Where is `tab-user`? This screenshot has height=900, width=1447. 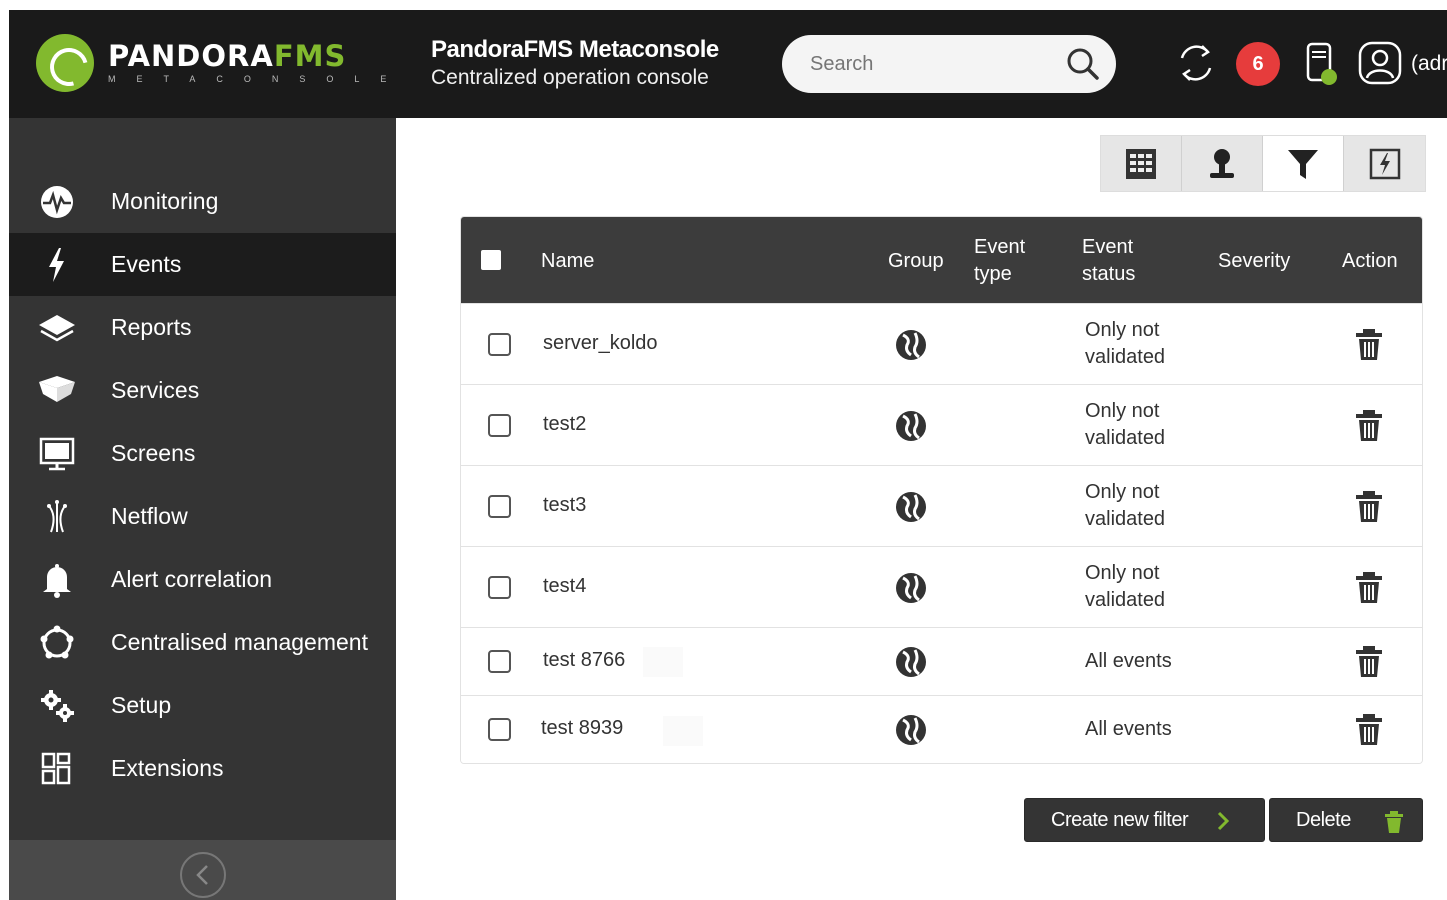 tab-user is located at coordinates (1222, 163).